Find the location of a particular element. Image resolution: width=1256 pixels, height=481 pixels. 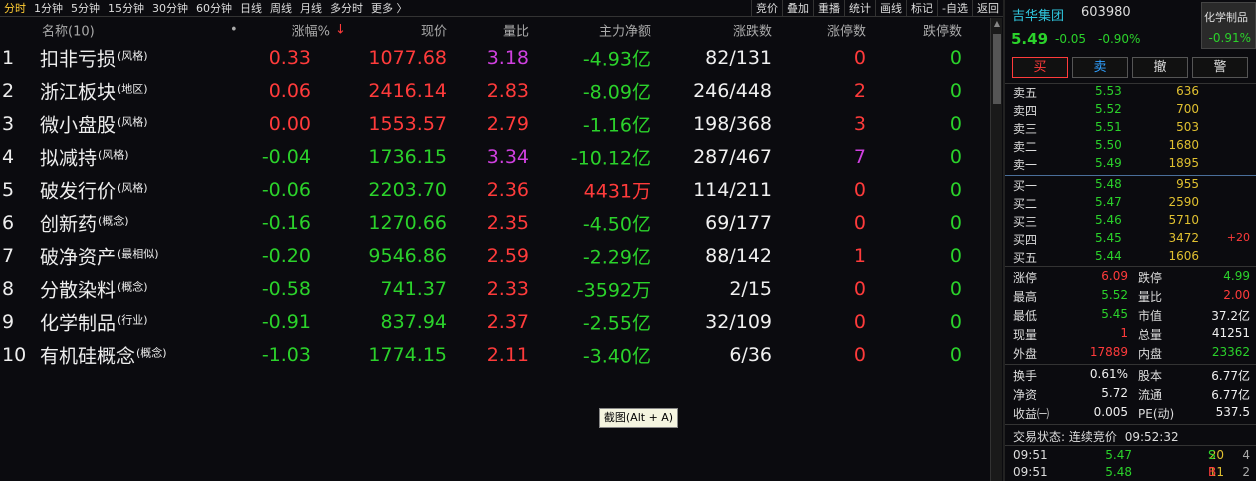

header-volume-ratio: 量比 is located at coordinates (516, 29).